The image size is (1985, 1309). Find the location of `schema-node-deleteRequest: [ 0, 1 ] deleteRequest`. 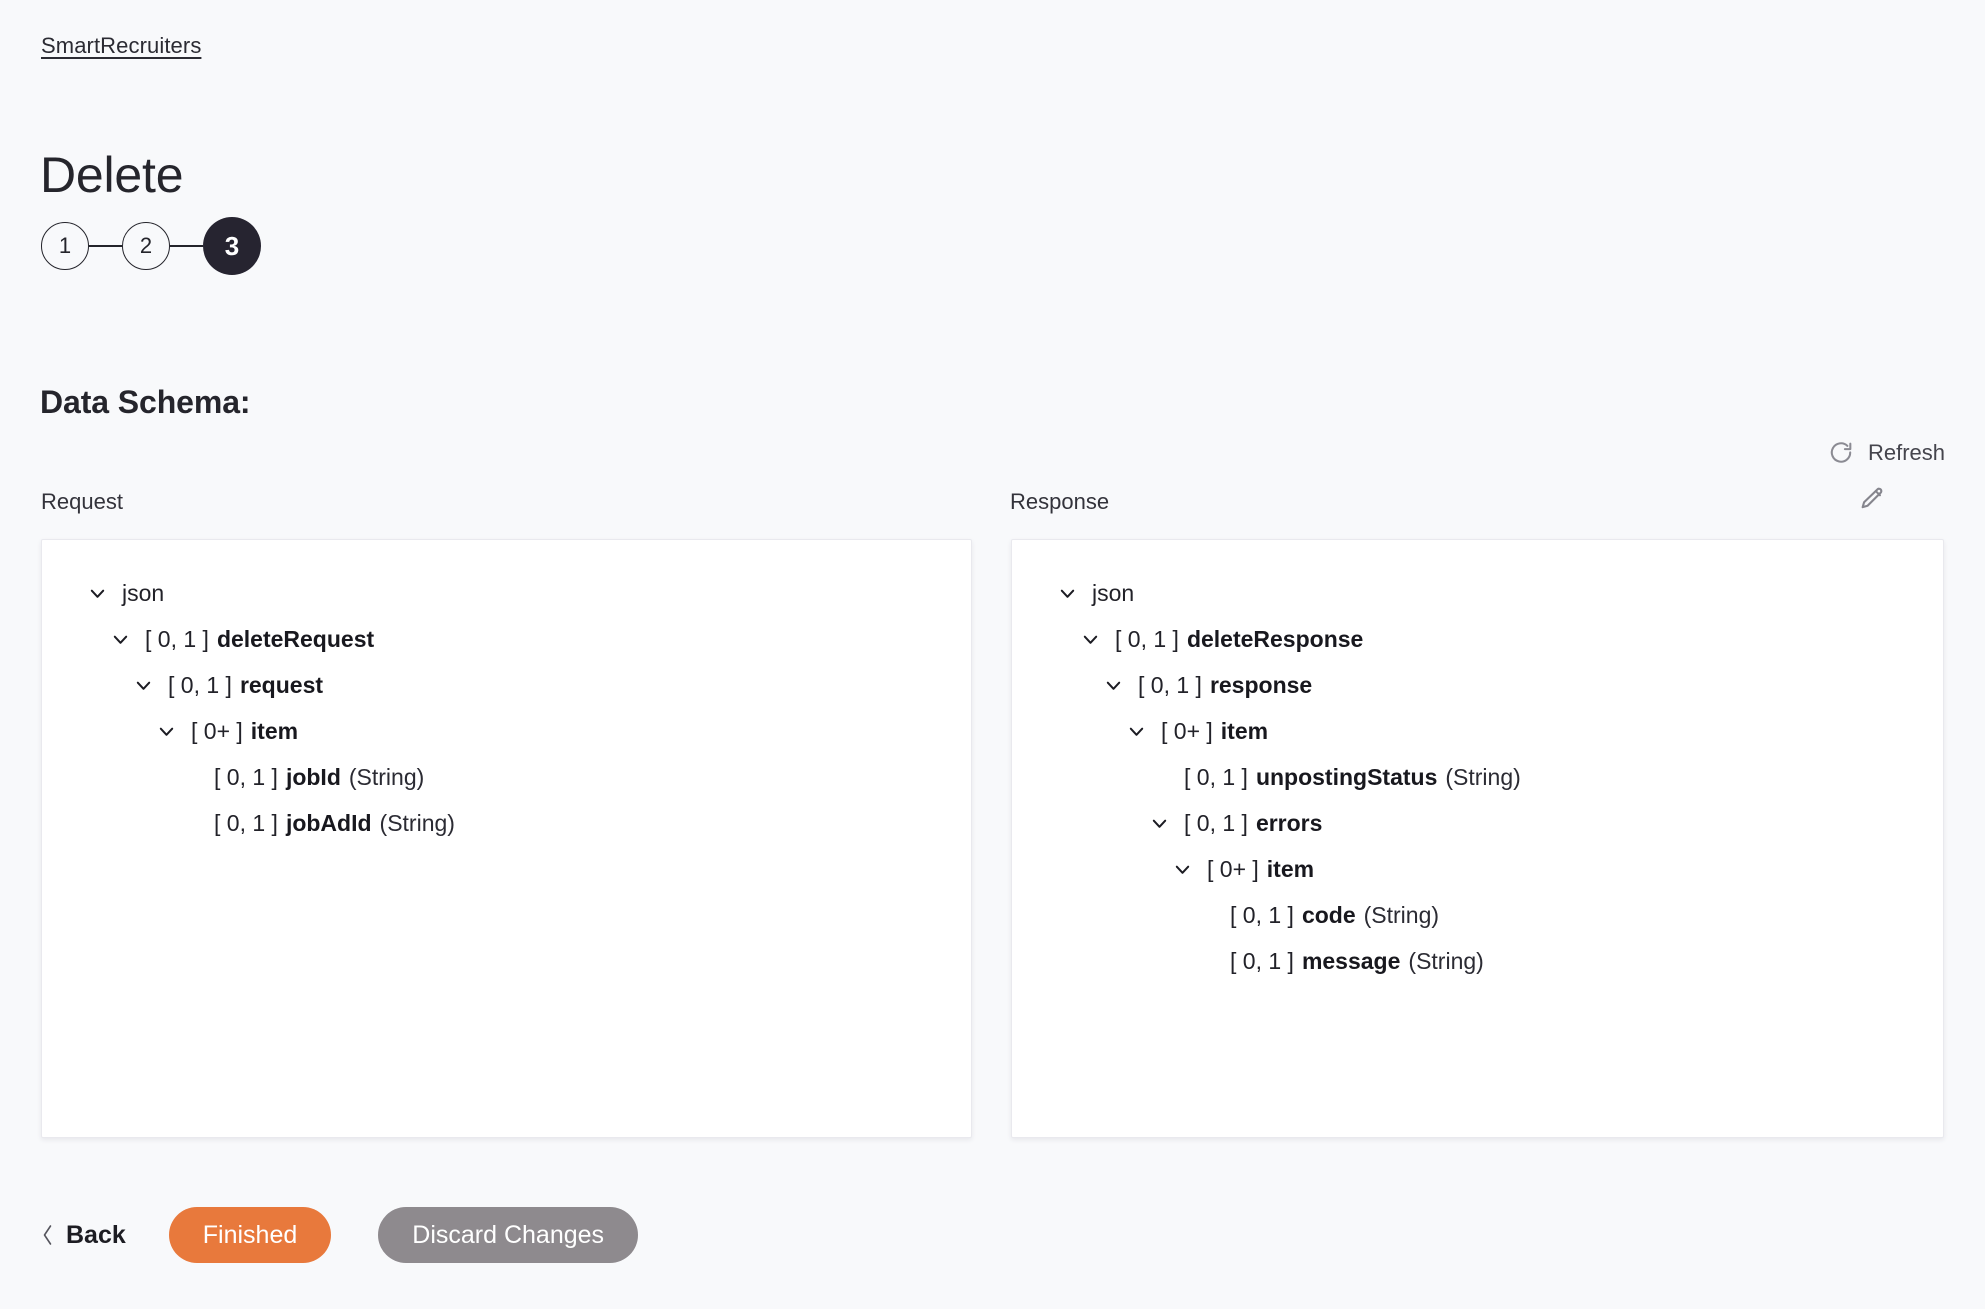

schema-node-deleteRequest: [ 0, 1 ] deleteRequest is located at coordinates (506, 639).